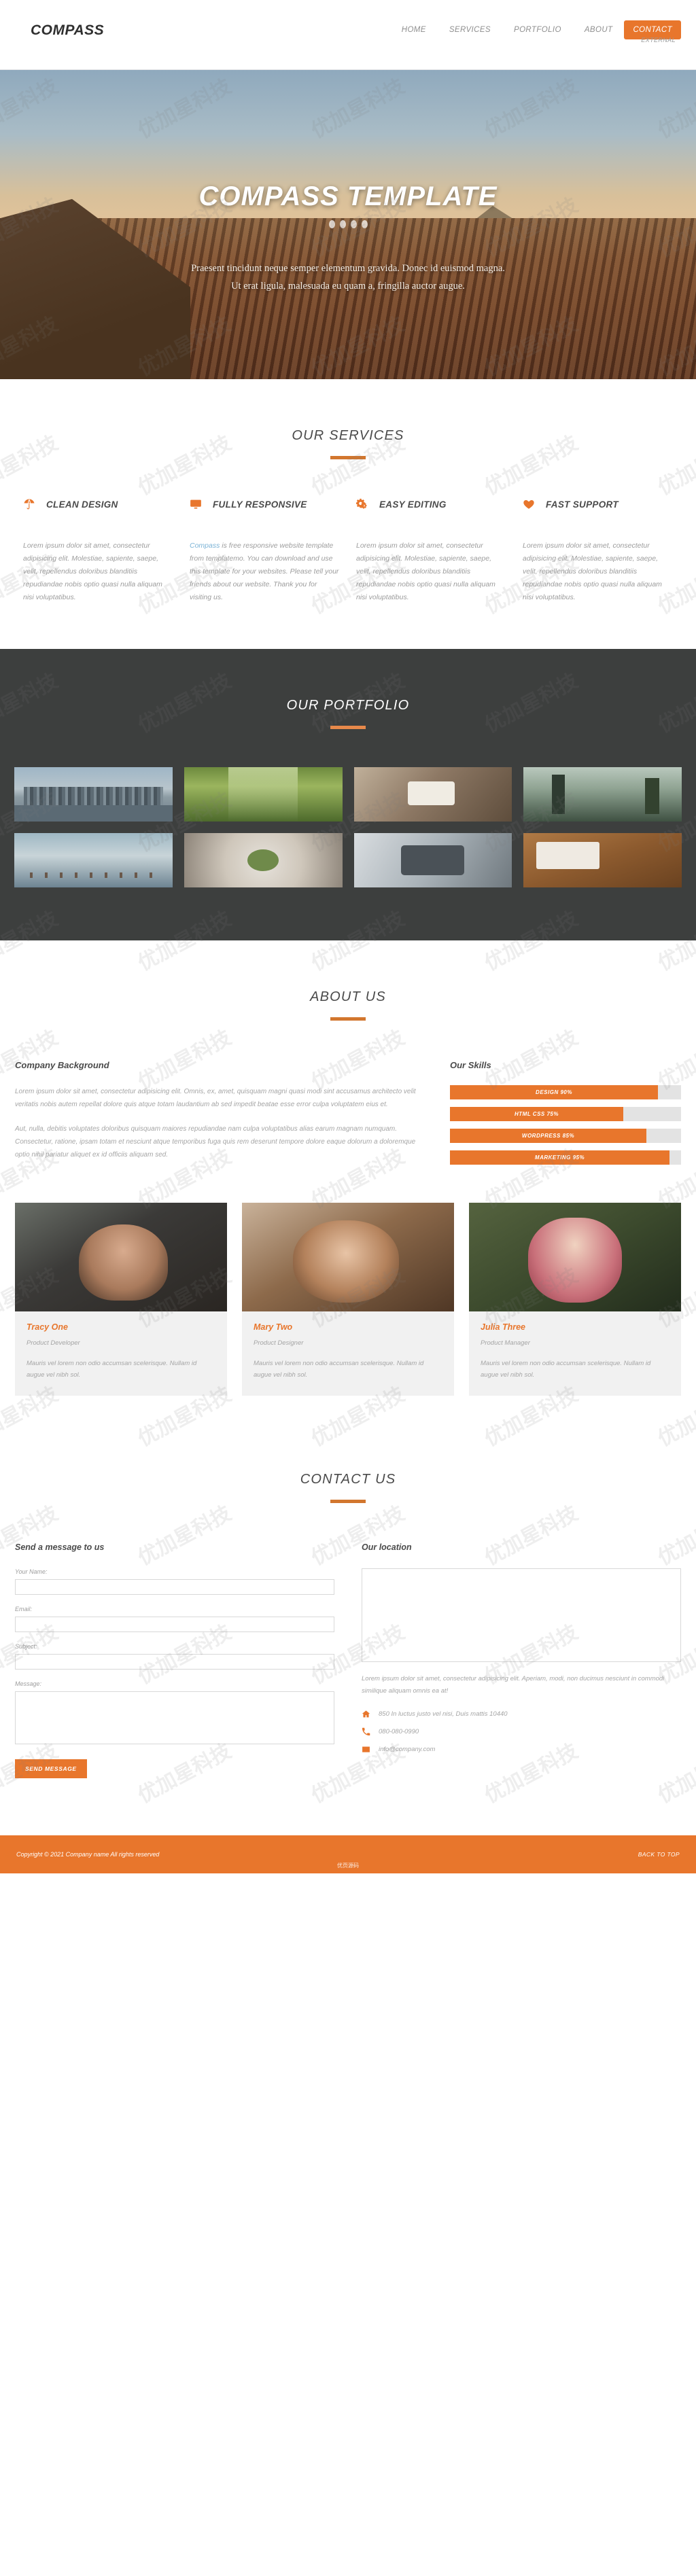 This screenshot has width=696, height=2576. I want to click on main-navigation: HOME SERVICES PORTFOLIO ABOUT CONTACT, so click(535, 29).